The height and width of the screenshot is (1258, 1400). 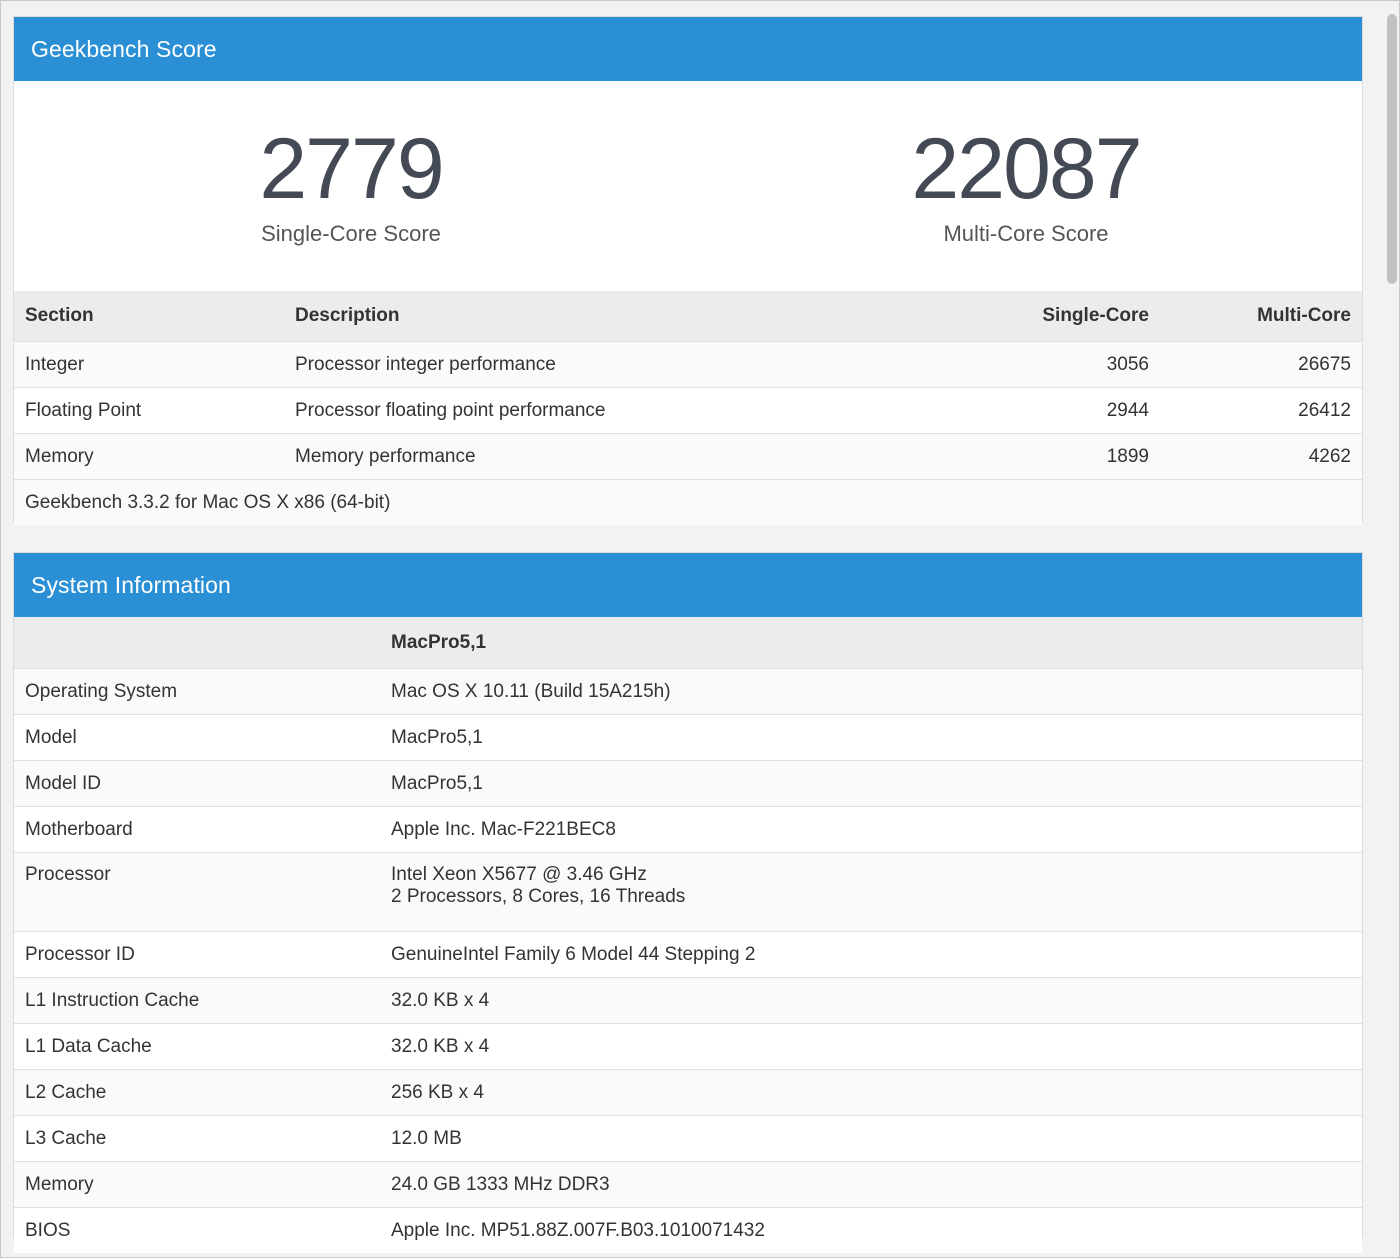 I want to click on info-key: Model ID, so click(x=197, y=783).